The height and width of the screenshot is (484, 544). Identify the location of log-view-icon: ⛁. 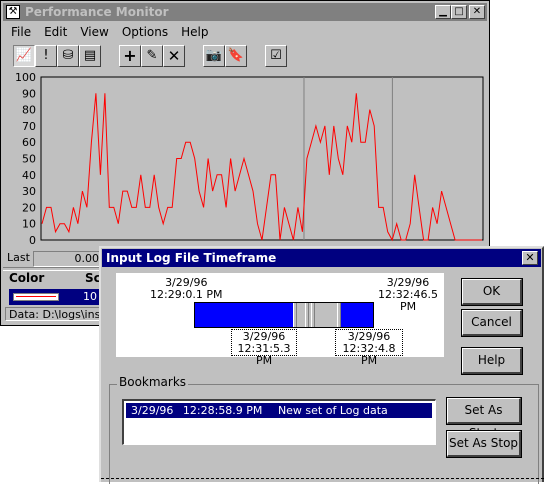
(68, 56).